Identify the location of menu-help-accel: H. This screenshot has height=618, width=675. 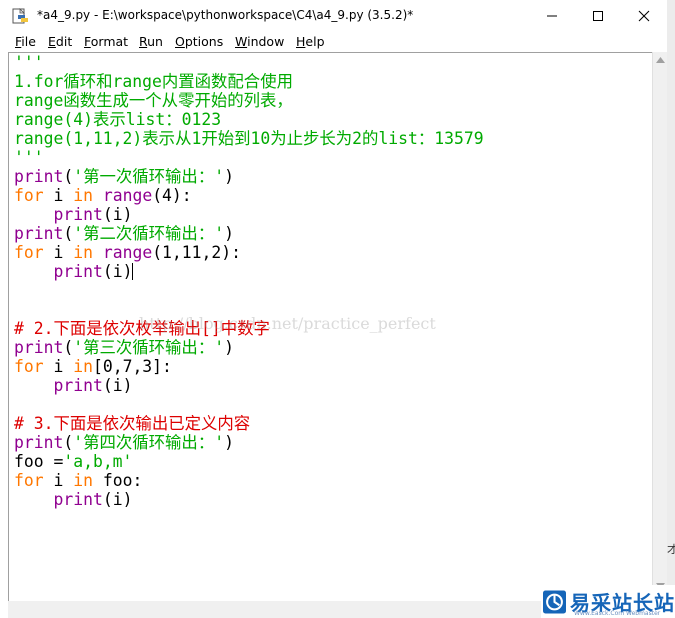
(301, 41).